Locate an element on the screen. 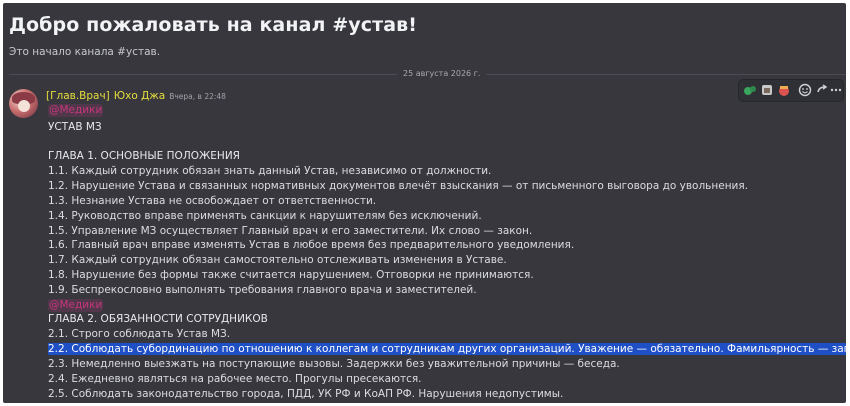  author-role-tag: [Глав.Врач] is located at coordinates (78, 96).